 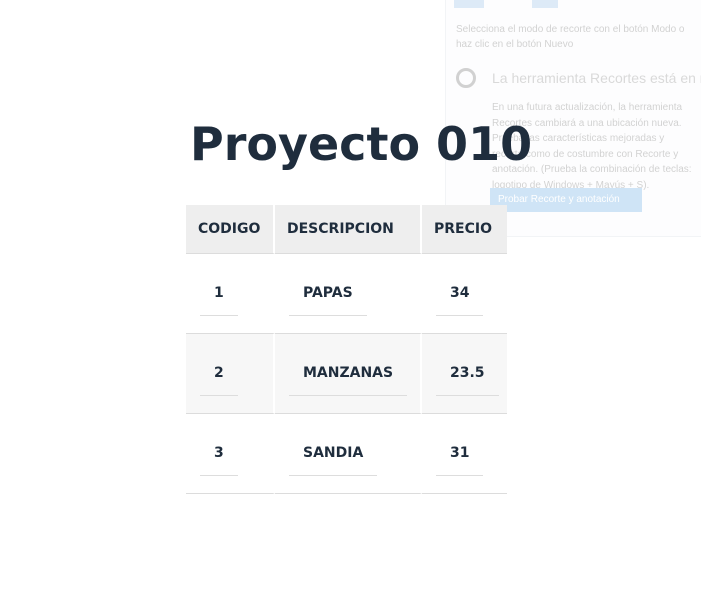 I want to click on table-row: 1 PAPAS 34, so click(x=346, y=294).